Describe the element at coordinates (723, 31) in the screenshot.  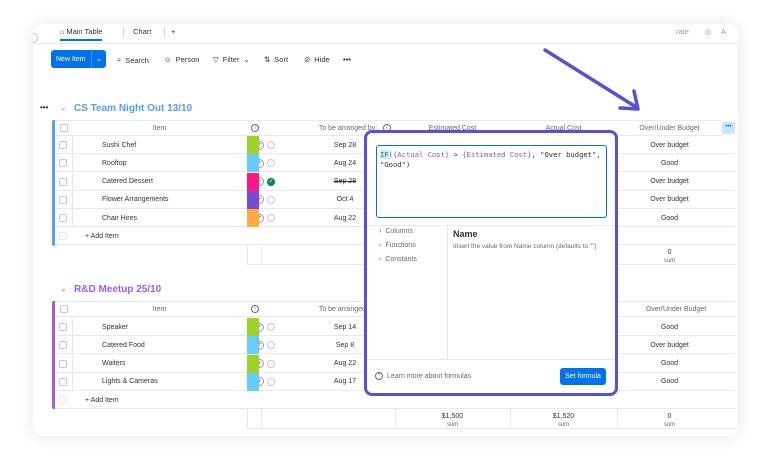
I see `automate-label: A` at that location.